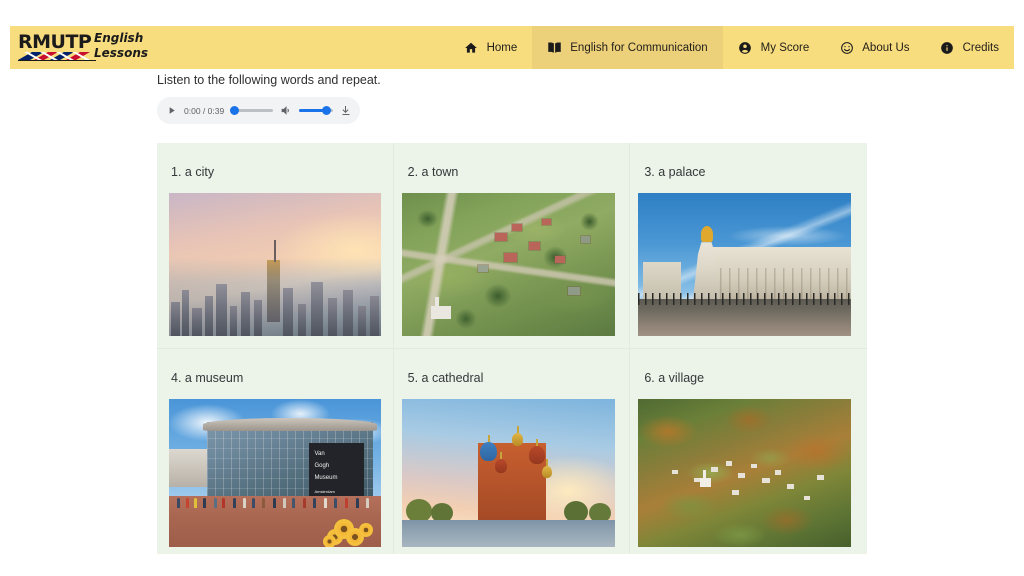 The width and height of the screenshot is (1024, 576). I want to click on nav-item-home: Home, so click(491, 47).